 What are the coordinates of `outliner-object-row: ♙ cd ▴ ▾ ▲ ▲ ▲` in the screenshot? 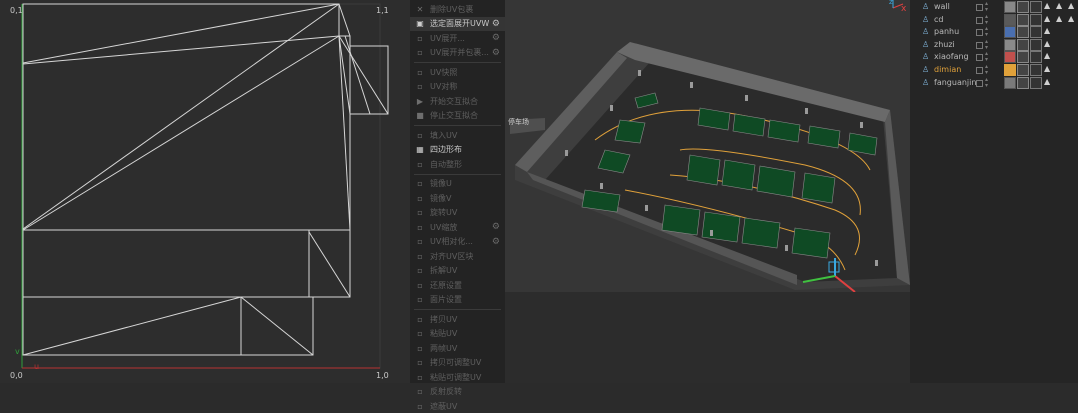 It's located at (994, 19).